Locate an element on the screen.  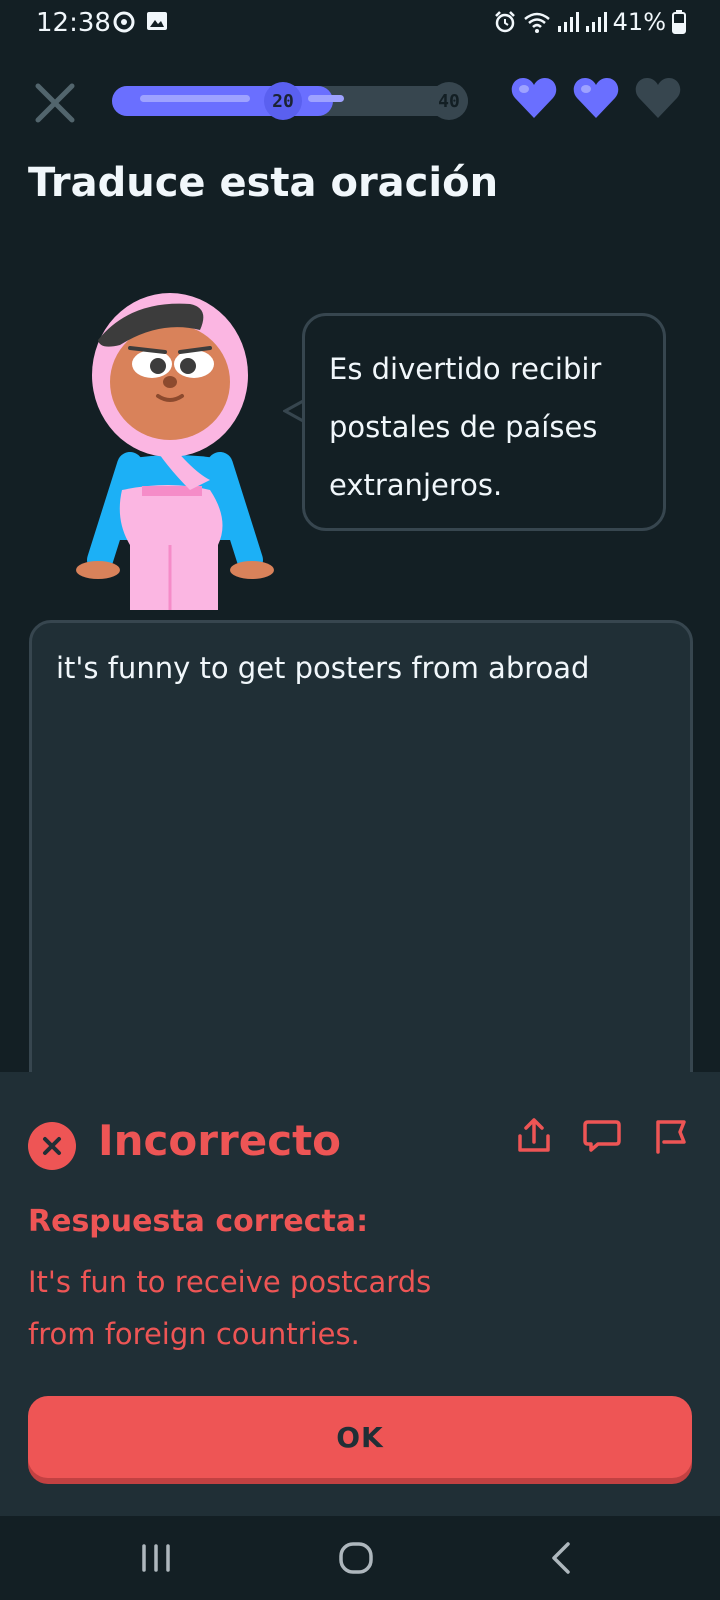
back-icon is located at coordinates (562, 1558).